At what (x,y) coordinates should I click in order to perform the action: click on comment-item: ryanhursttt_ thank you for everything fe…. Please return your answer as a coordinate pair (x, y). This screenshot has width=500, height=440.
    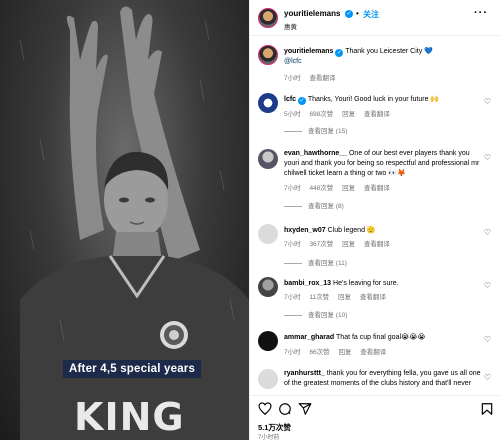
    Looking at the image, I should click on (375, 381).